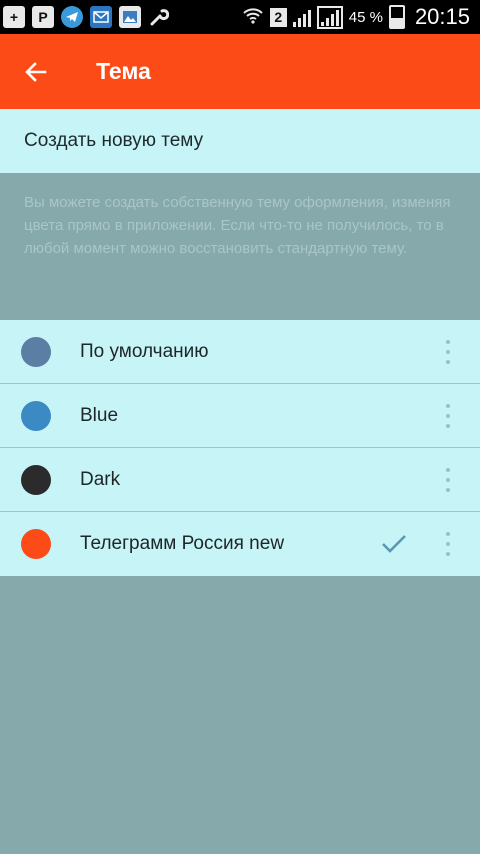  What do you see at coordinates (114, 140) in the screenshot?
I see `create-theme-label: Создать новую тему` at bounding box center [114, 140].